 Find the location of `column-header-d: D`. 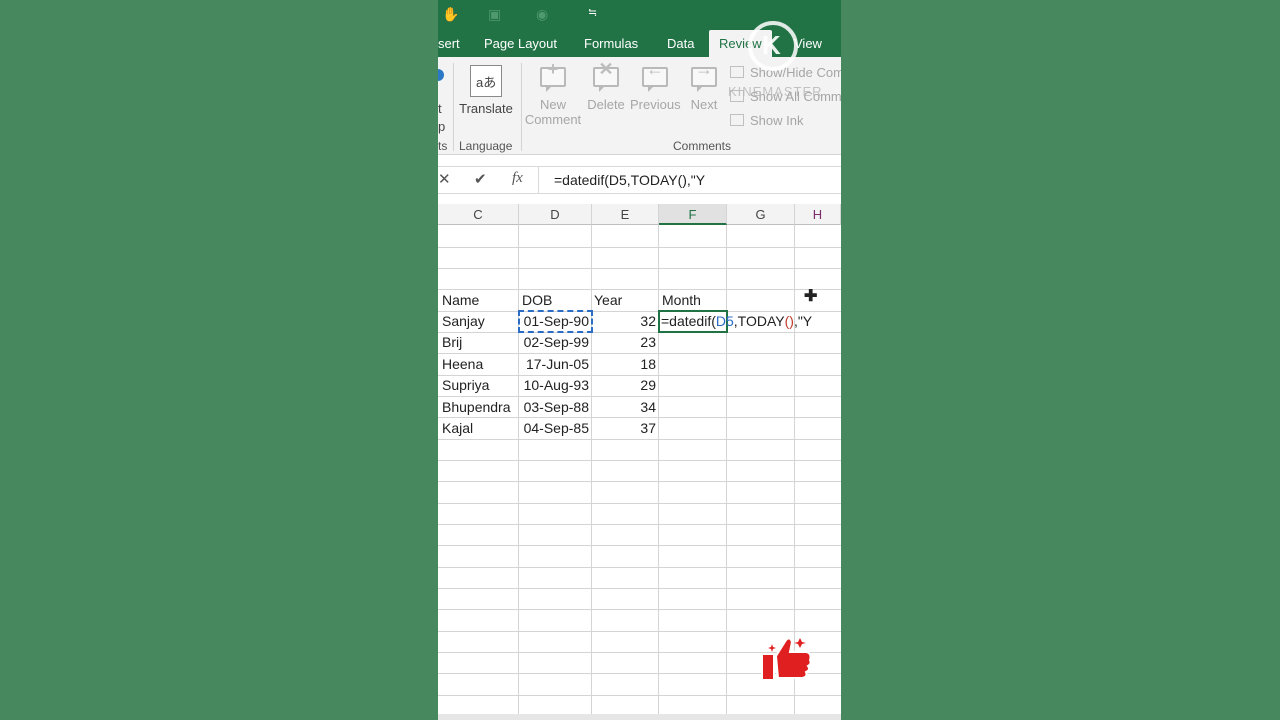

column-header-d: D is located at coordinates (555, 214).